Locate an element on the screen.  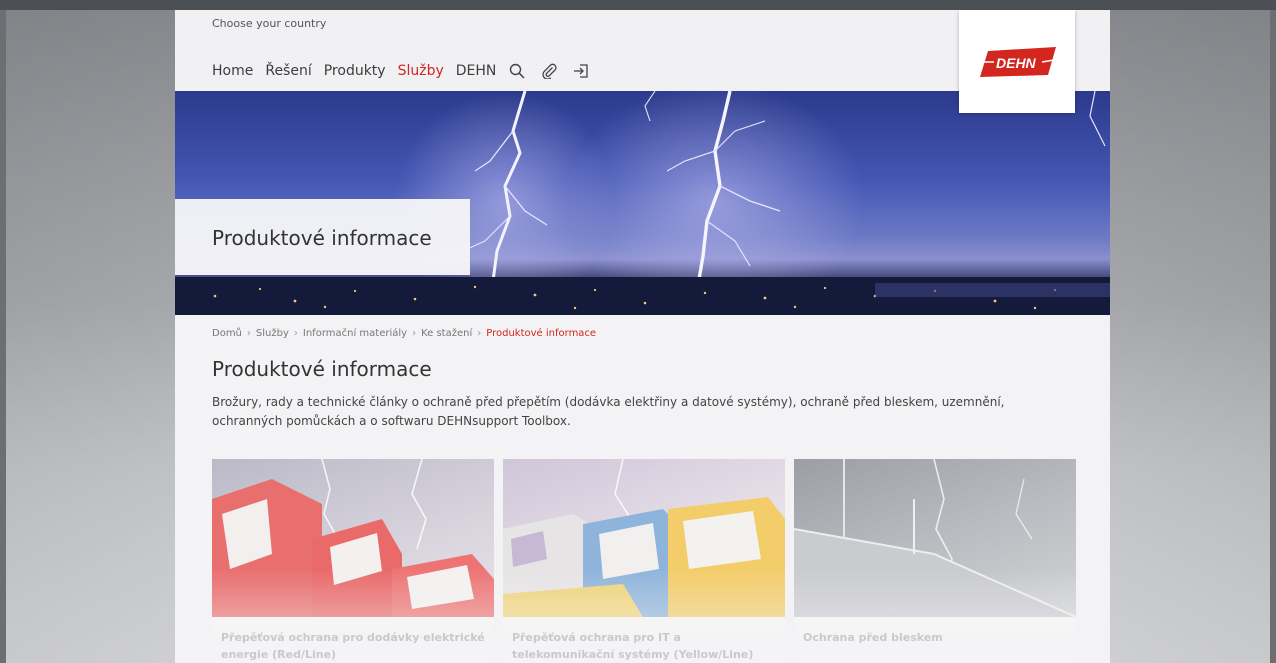
card-title: Ochrana před bleskem is located at coordinates (935, 637).